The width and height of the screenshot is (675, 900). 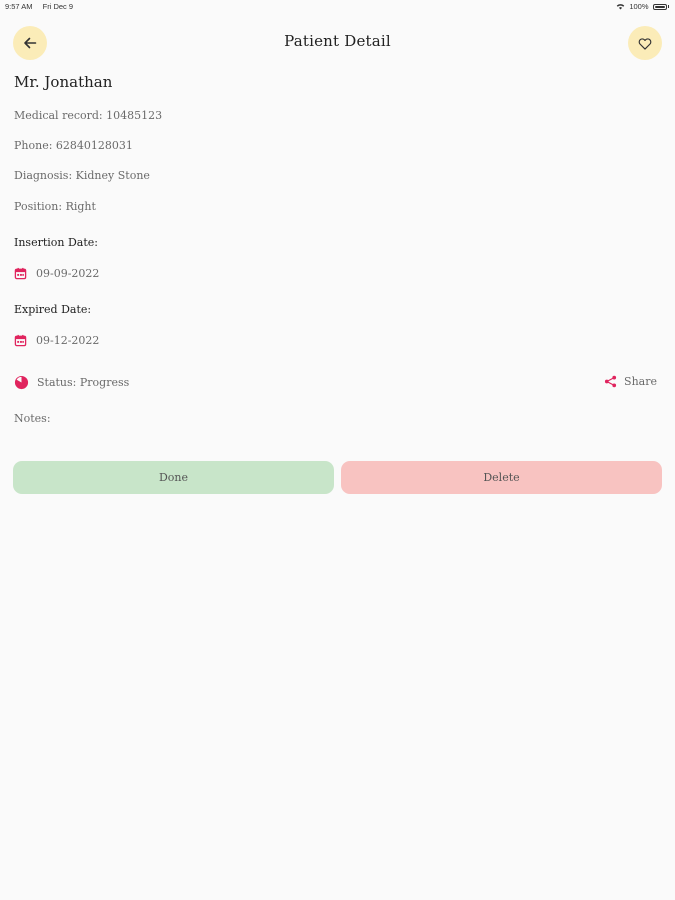 What do you see at coordinates (659, 6) in the screenshot?
I see `battery-icon` at bounding box center [659, 6].